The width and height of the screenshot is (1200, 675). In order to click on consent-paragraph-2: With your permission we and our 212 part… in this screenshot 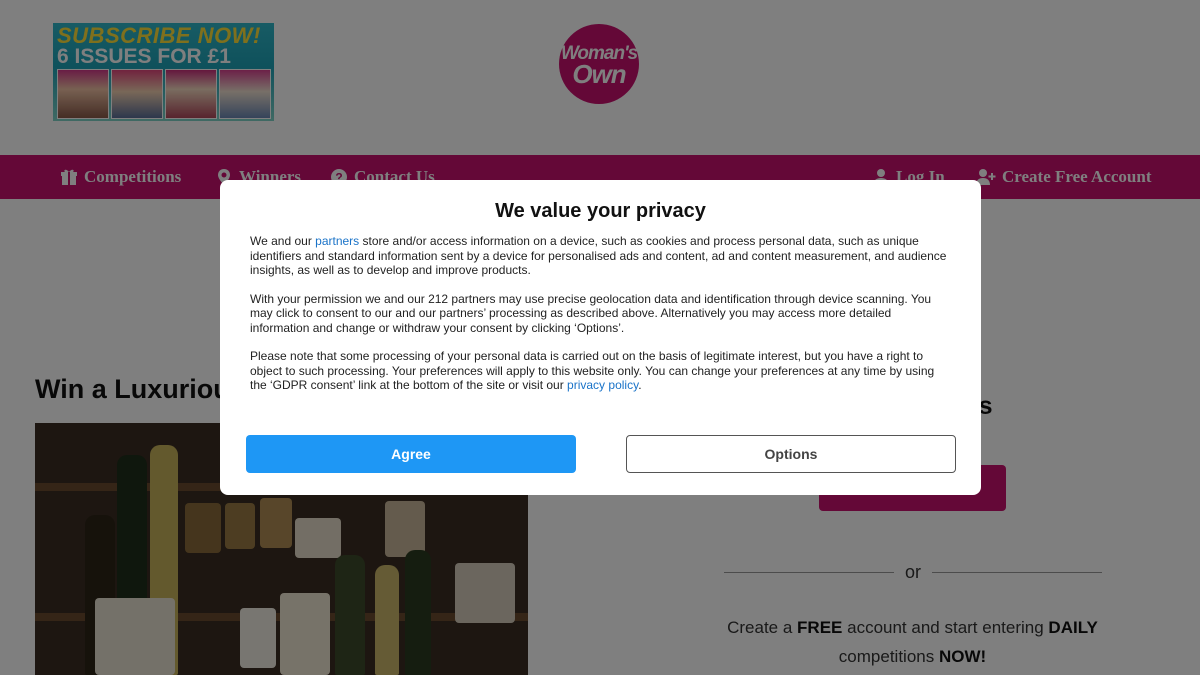, I will do `click(591, 313)`.